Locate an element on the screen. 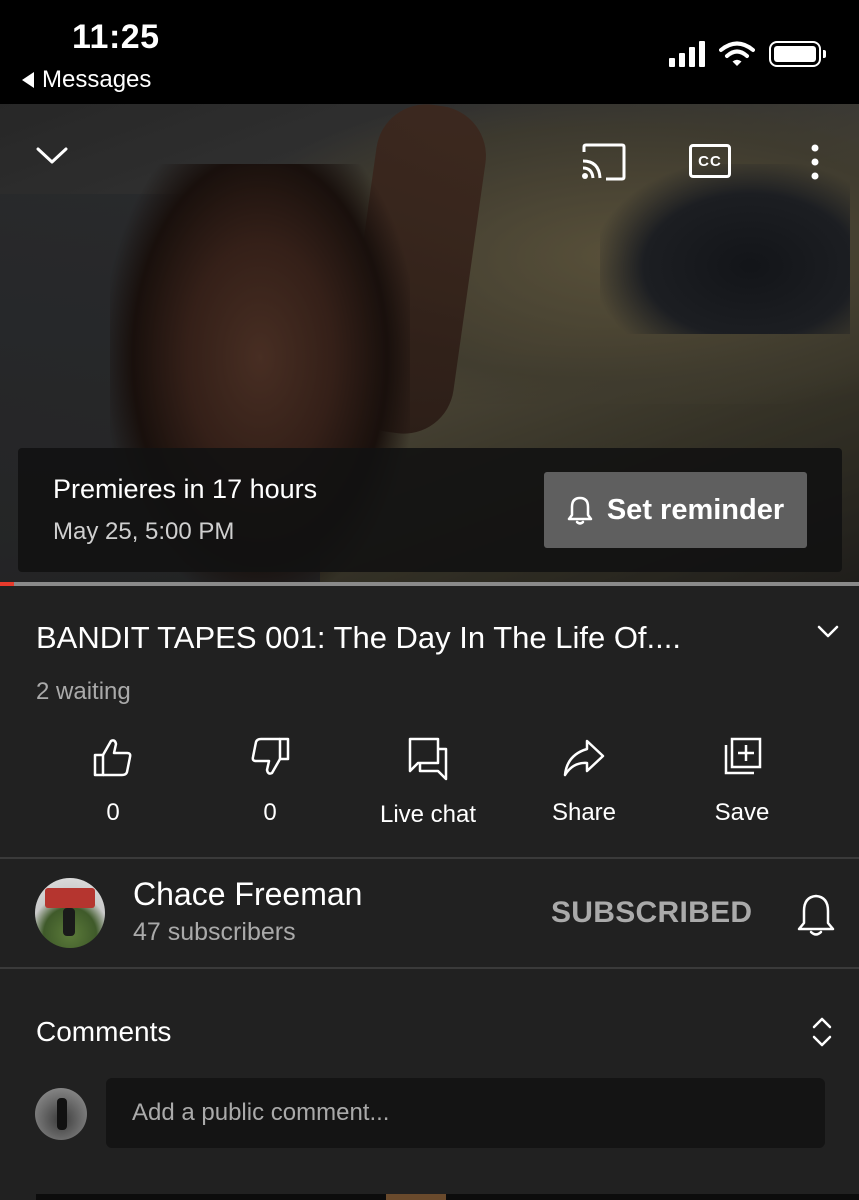 The image size is (859, 1200). captions-icon: CC is located at coordinates (710, 161).